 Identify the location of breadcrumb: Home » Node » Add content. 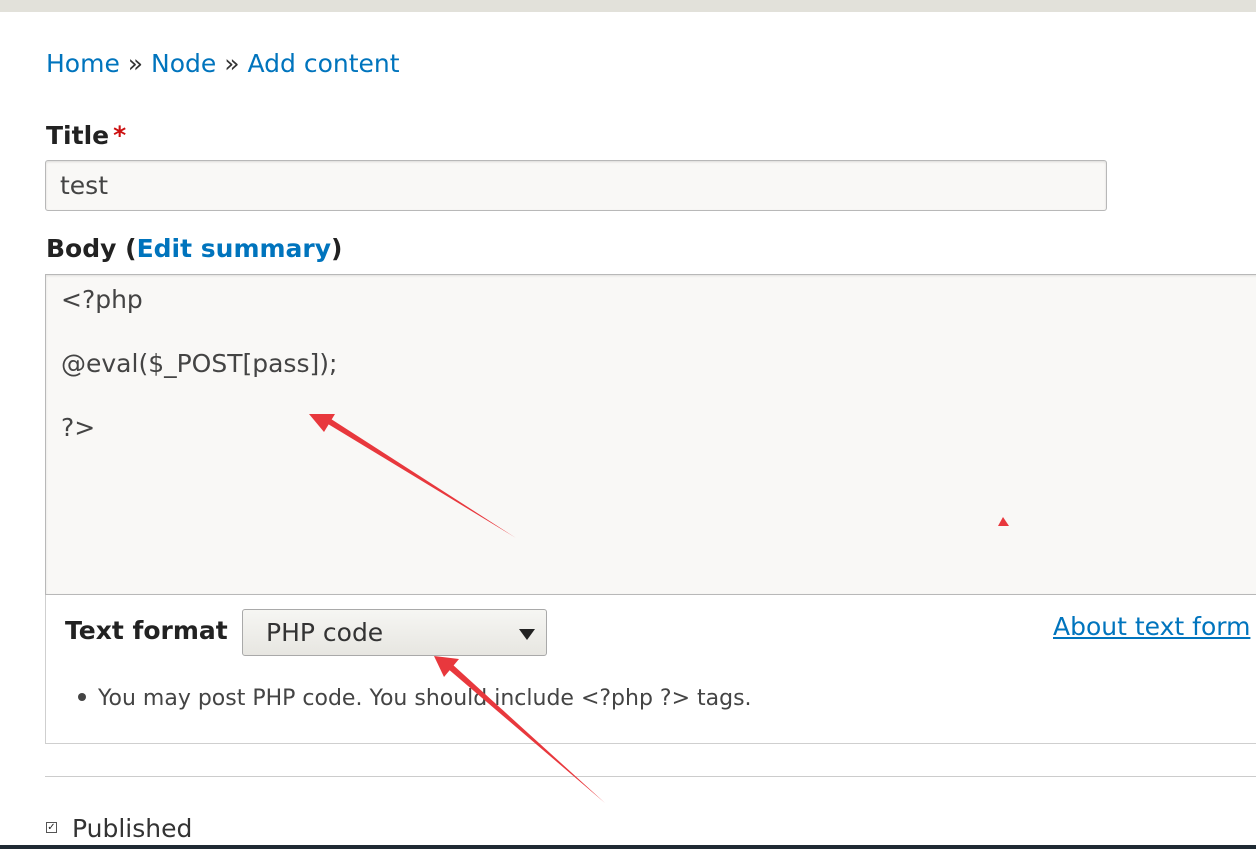
(223, 64).